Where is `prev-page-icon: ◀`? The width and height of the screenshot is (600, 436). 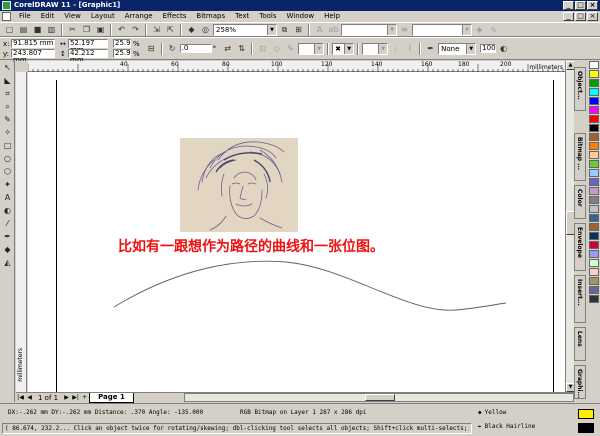 prev-page-icon: ◀ is located at coordinates (29, 397).